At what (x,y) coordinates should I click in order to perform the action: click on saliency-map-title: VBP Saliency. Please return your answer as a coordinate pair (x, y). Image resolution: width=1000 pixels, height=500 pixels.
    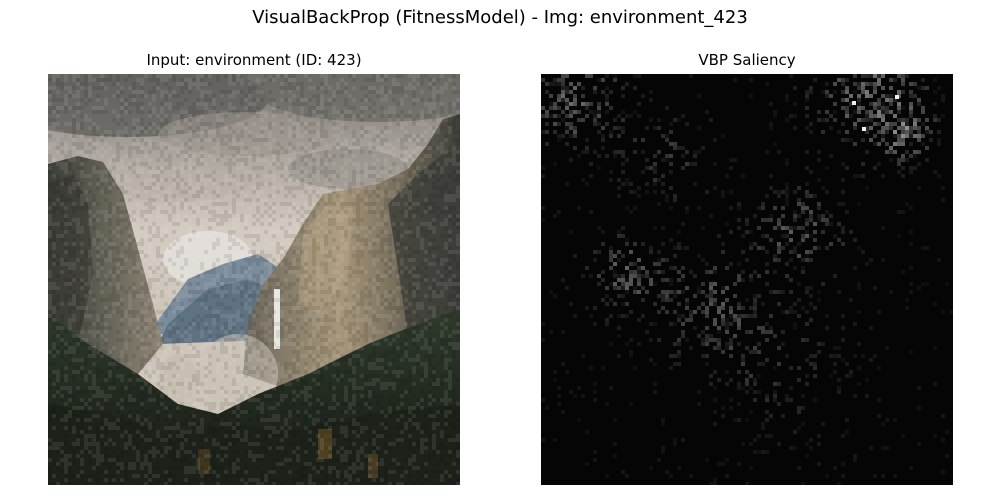
    Looking at the image, I should click on (747, 60).